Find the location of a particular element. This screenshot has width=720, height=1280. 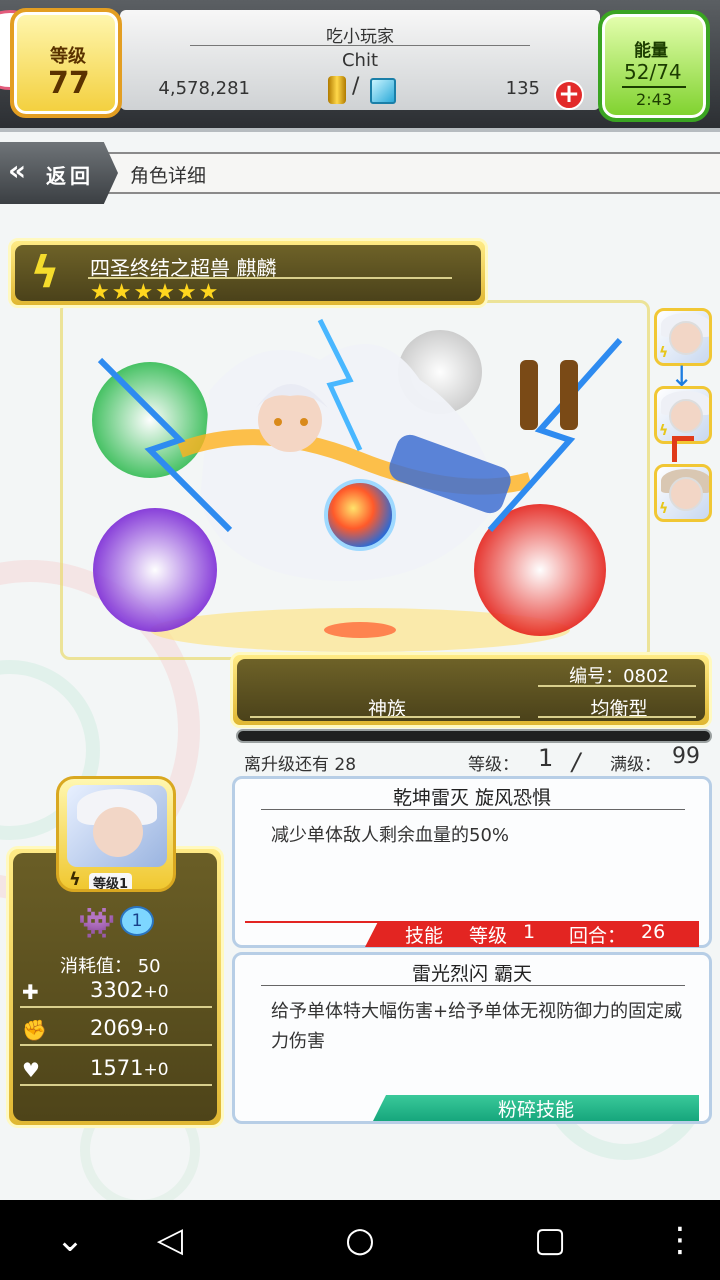

energy-badge: 能量 52/74 2:43 is located at coordinates (654, 66).